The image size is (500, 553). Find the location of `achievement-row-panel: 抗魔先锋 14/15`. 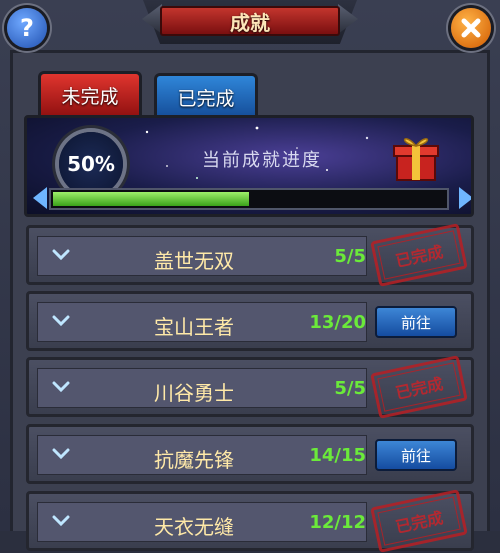

achievement-row-panel: 抗魔先锋 14/15 is located at coordinates (202, 455).